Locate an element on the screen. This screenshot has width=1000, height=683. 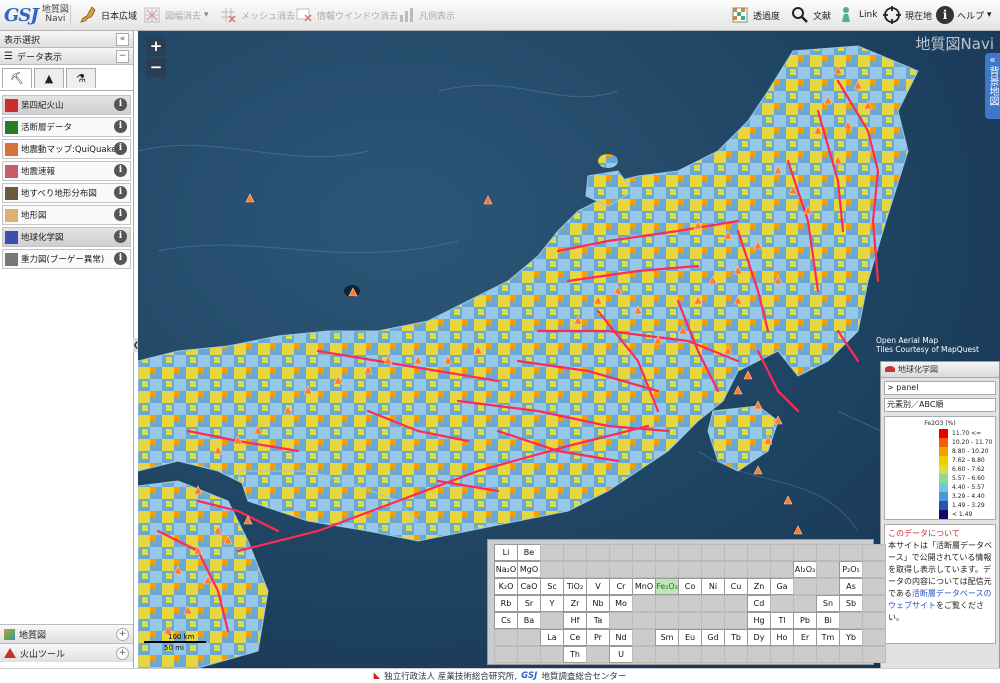
tab-flask: ⚗ is located at coordinates (81, 78).